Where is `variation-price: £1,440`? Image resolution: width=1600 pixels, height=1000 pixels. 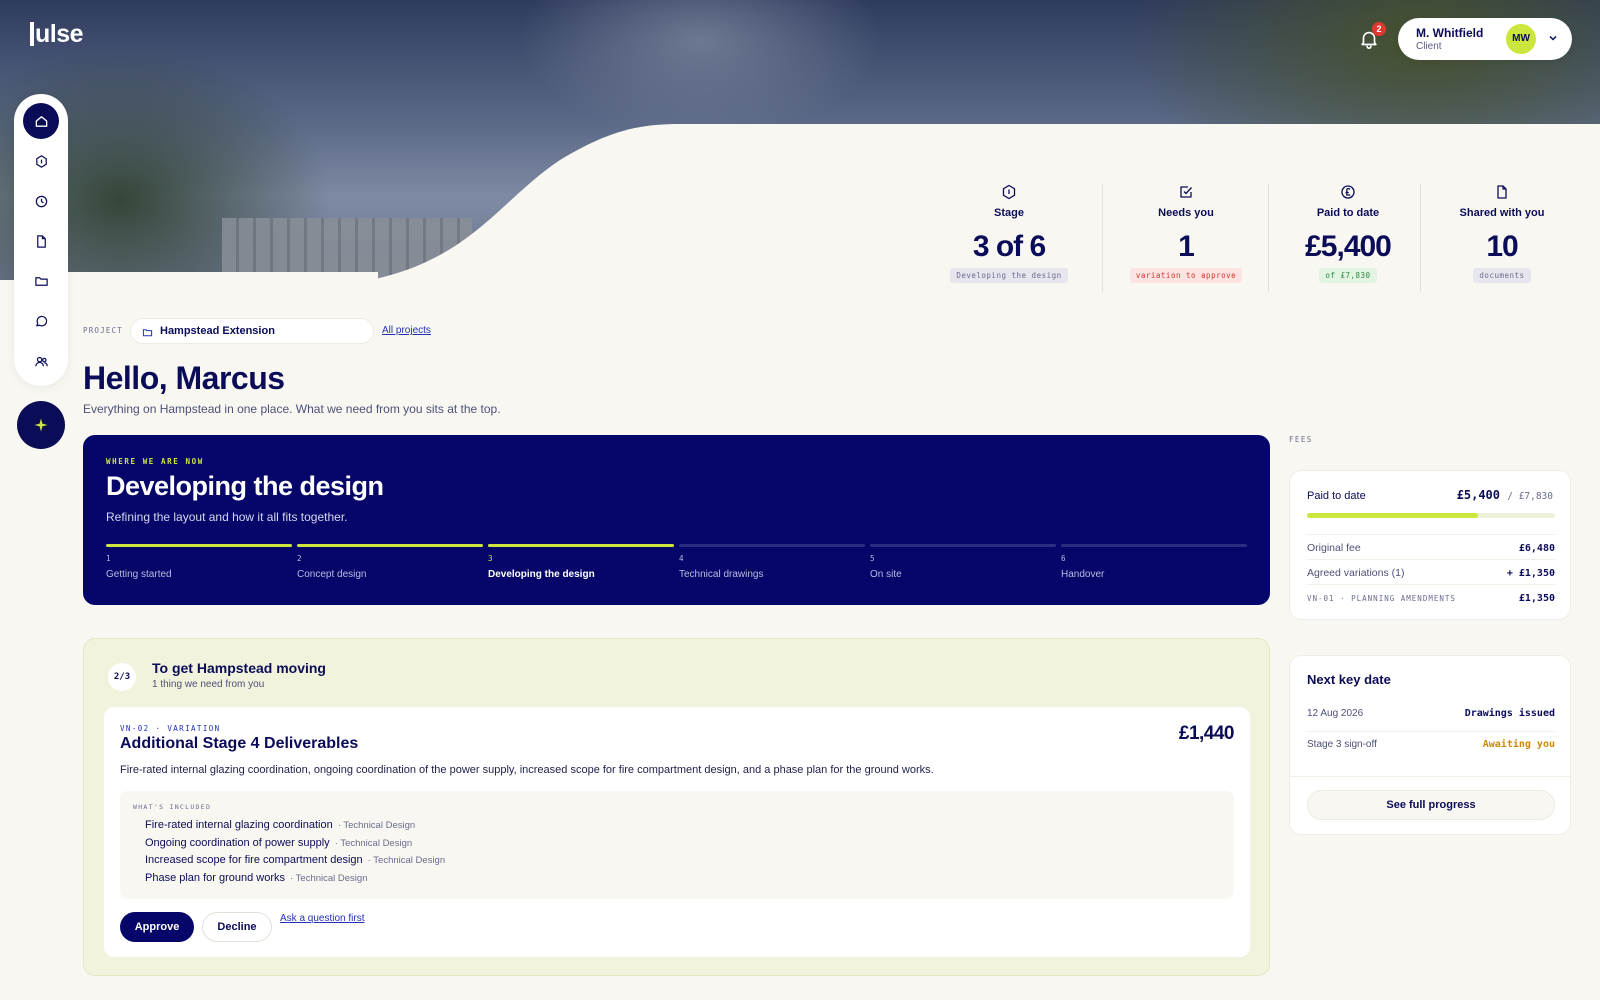 variation-price: £1,440 is located at coordinates (1206, 733).